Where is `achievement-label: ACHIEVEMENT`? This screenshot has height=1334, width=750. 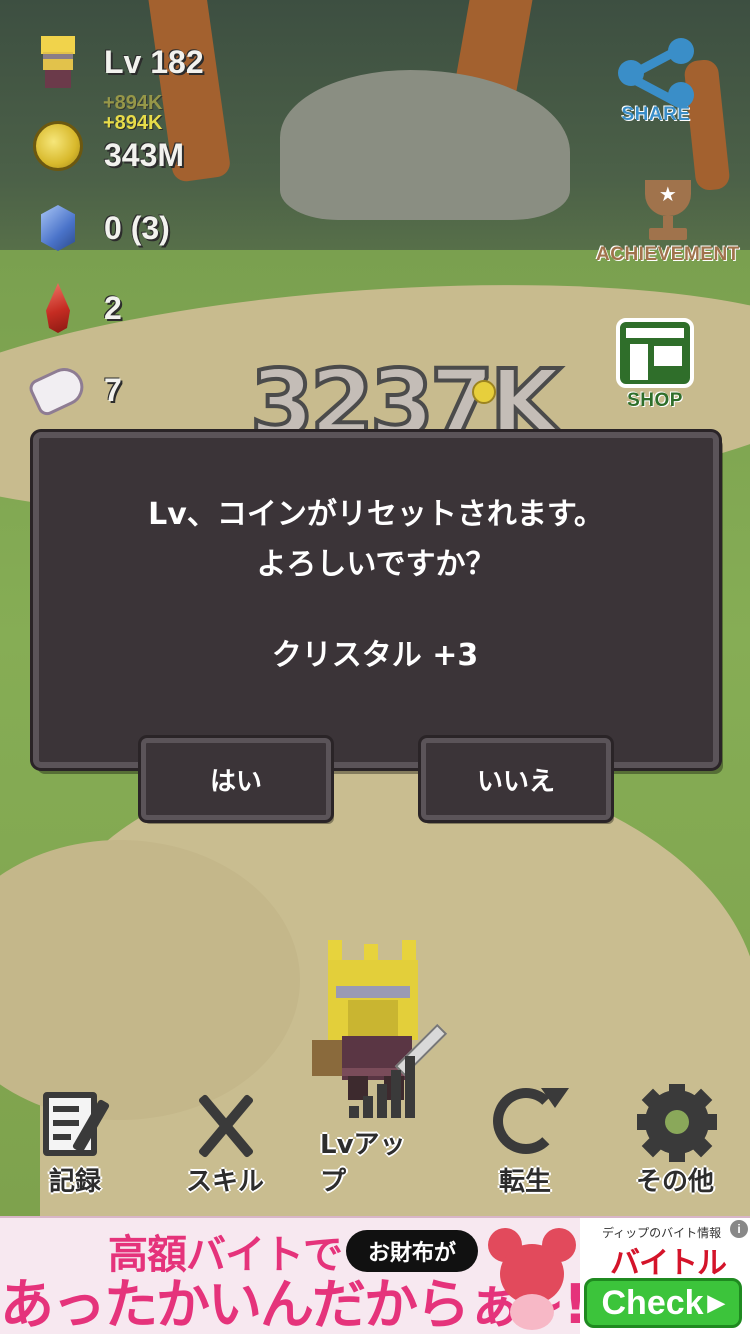 achievement-label: ACHIEVEMENT is located at coordinates (668, 254).